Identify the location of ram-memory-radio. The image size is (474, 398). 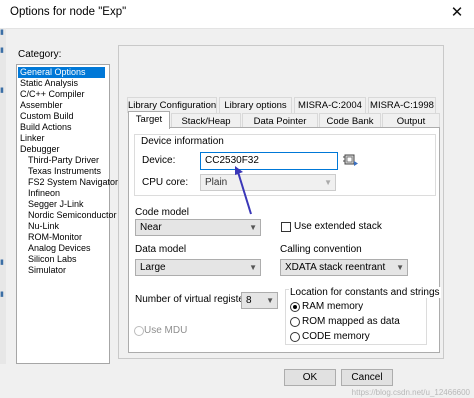
(295, 307).